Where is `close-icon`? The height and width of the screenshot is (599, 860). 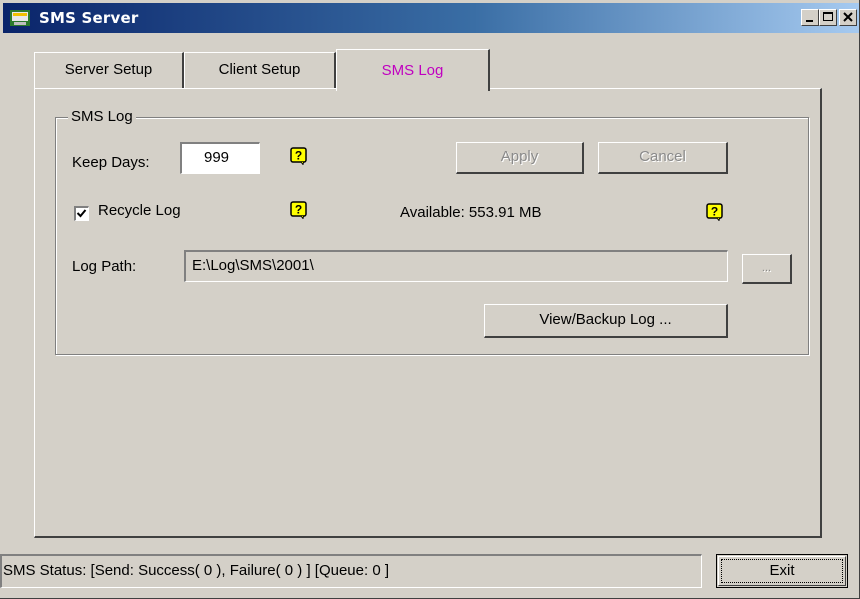
close-icon is located at coordinates (848, 17).